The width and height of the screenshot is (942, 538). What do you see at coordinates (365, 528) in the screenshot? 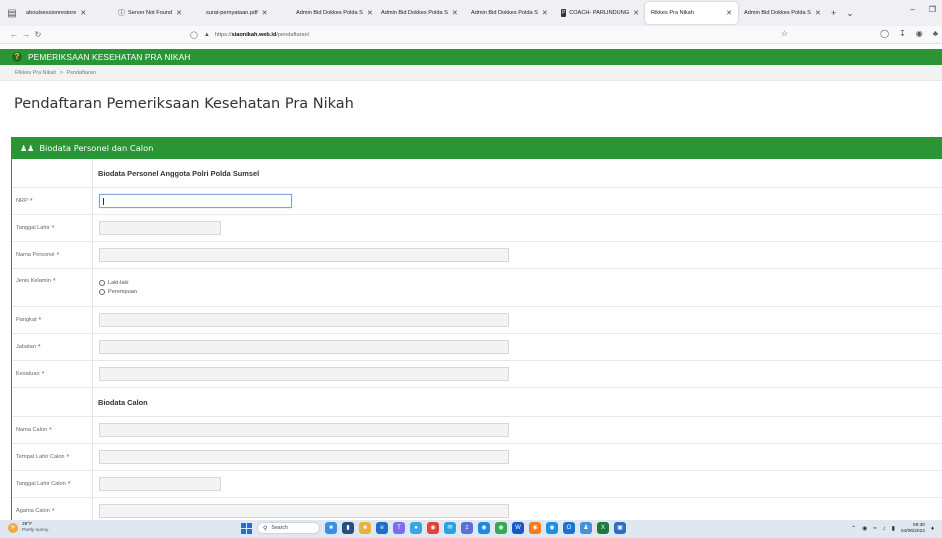
I see `file-explorer-icon: ■` at bounding box center [365, 528].